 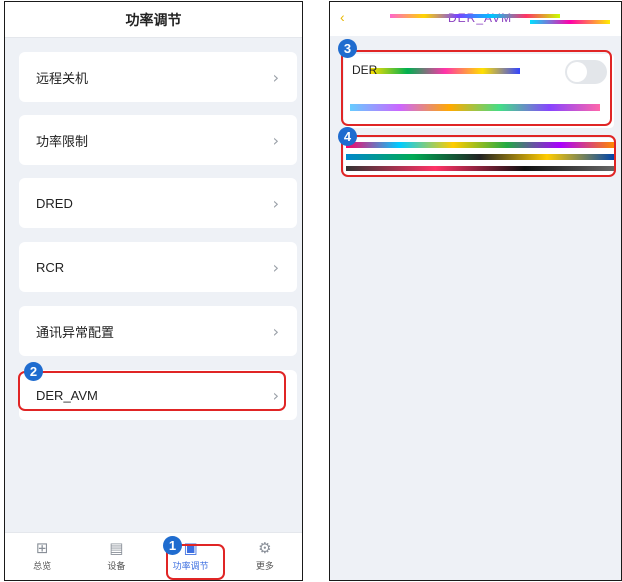 What do you see at coordinates (116, 566) in the screenshot?
I see `tab-label: 设备` at bounding box center [116, 566].